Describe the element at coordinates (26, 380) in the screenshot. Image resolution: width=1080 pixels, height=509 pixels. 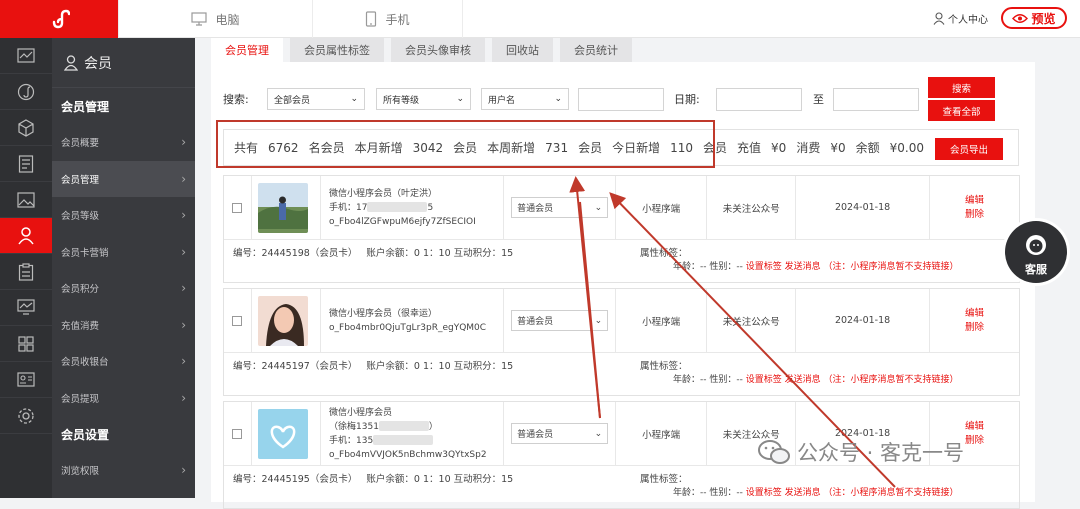
I see `nav-id-card-icon` at that location.